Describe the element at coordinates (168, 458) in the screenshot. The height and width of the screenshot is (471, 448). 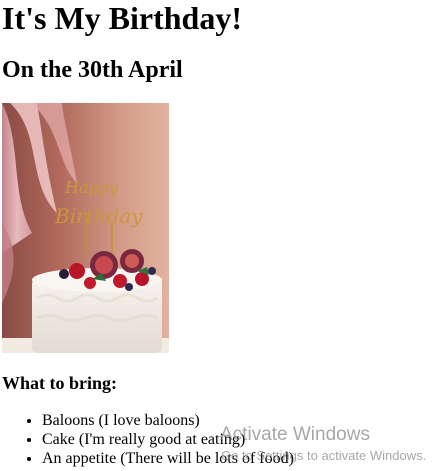
I see `list-item: An appetite (There will be lots of food)` at that location.